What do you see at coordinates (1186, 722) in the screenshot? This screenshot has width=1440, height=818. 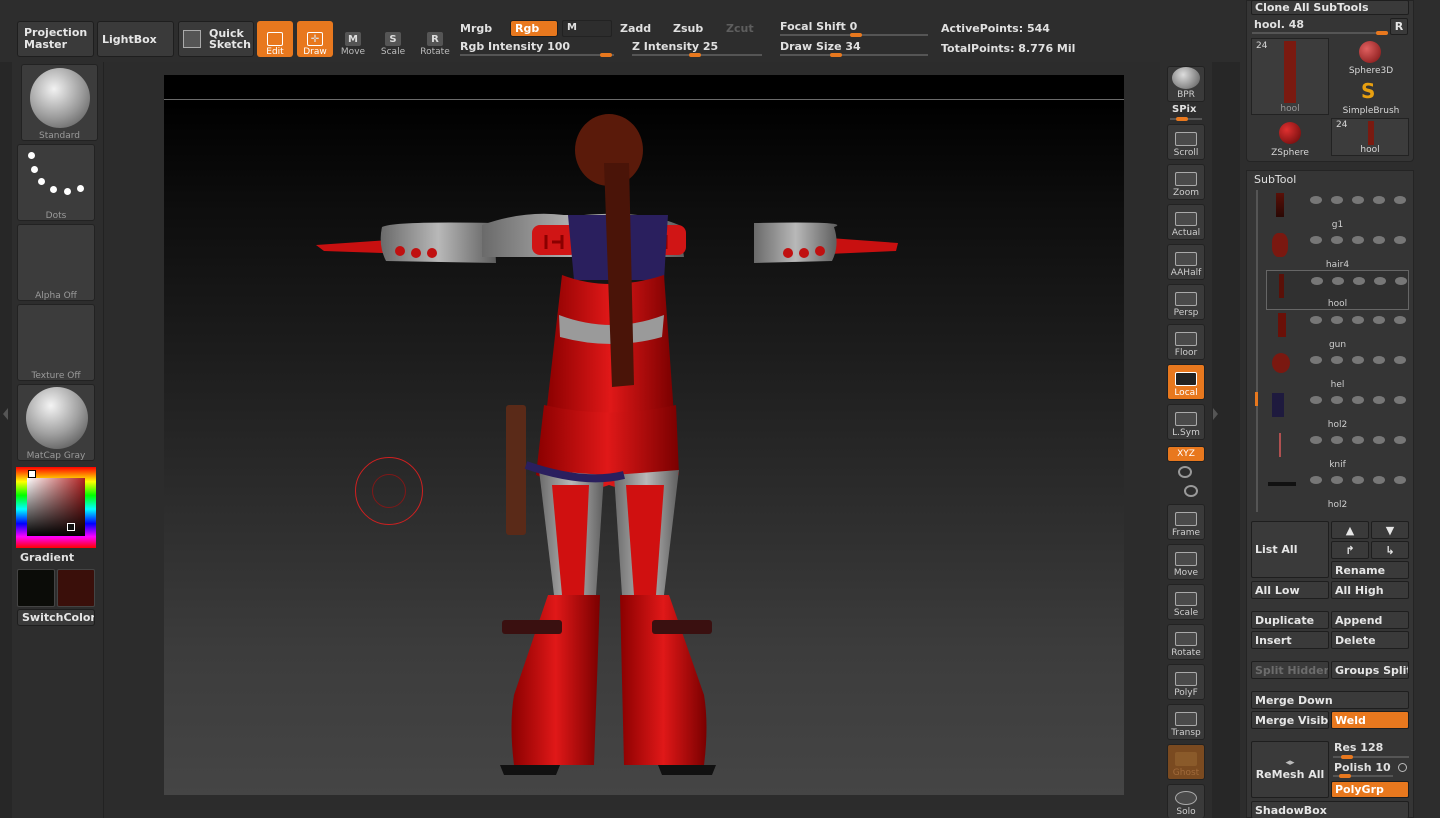 I see `transp-button: Transp` at bounding box center [1186, 722].